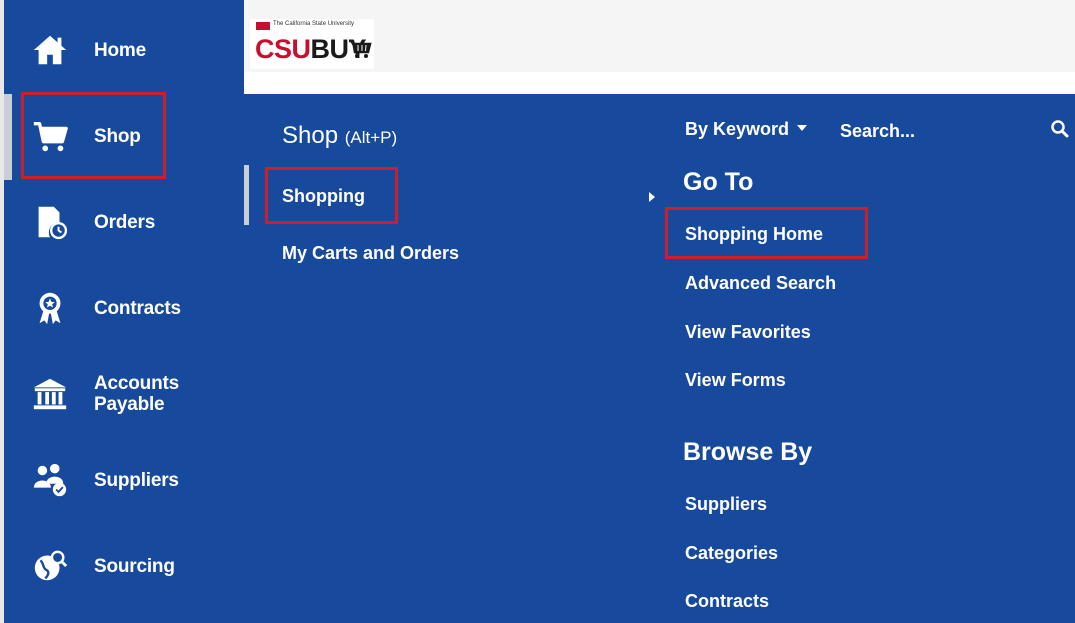 The image size is (1075, 623). What do you see at coordinates (136, 480) in the screenshot?
I see `sidebar-item-label: Suppliers` at bounding box center [136, 480].